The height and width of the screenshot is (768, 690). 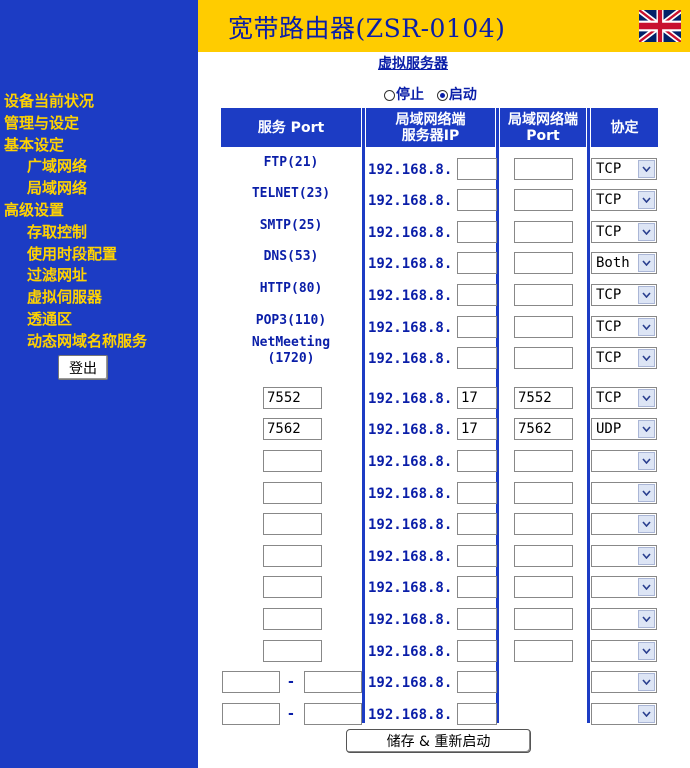 What do you see at coordinates (75, 320) in the screenshot?
I see `sidebar-item: 透通区` at bounding box center [75, 320].